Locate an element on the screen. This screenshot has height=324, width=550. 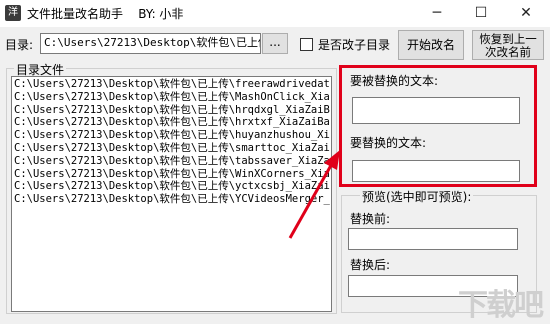
annotation-arrow is located at coordinates (314, 194).